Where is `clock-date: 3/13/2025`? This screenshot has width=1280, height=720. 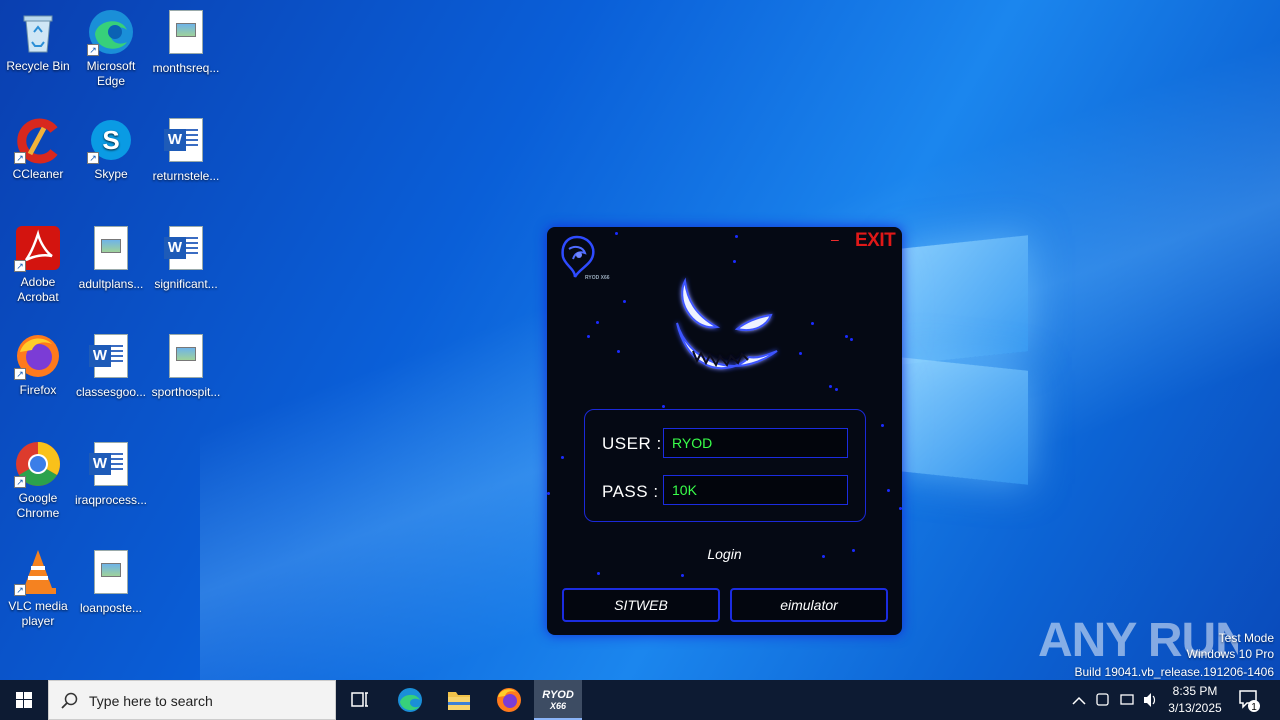 clock-date: 3/13/2025 is located at coordinates (1195, 708).